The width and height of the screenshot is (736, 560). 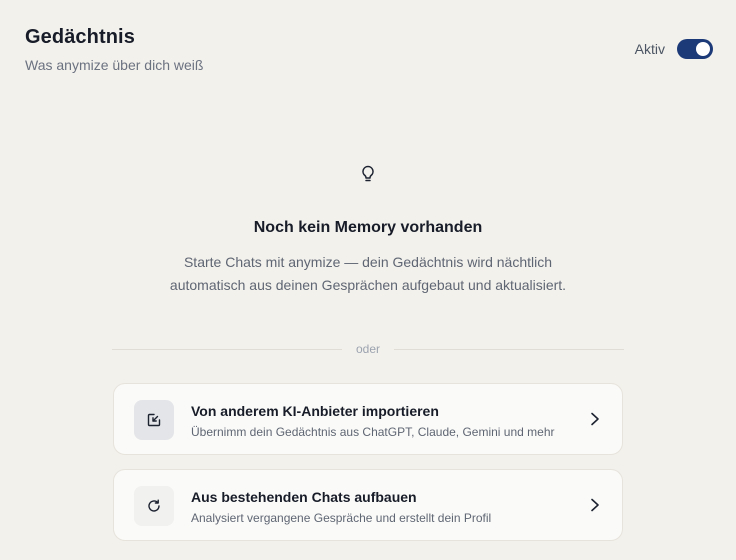 What do you see at coordinates (674, 49) in the screenshot?
I see `memory-toggle-group: Aktiv` at bounding box center [674, 49].